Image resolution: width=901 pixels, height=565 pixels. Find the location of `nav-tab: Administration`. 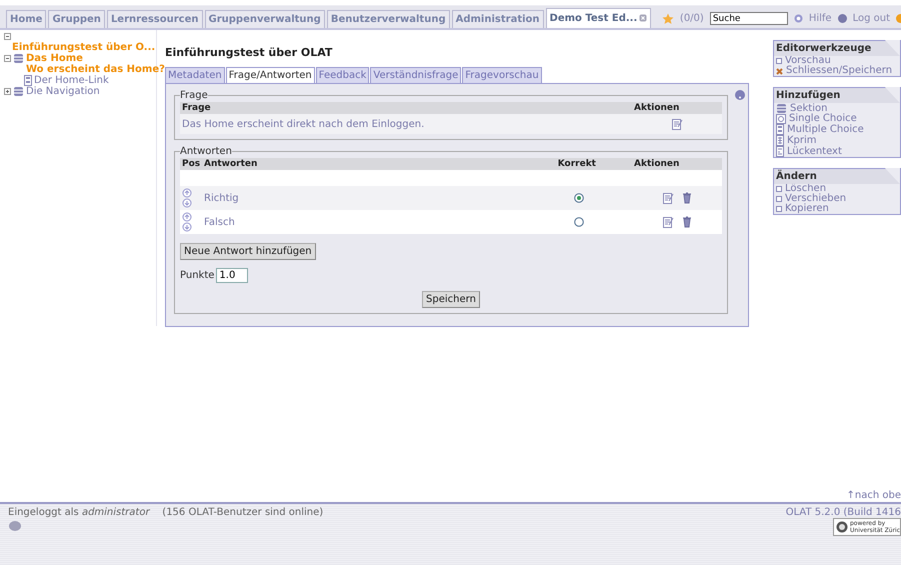

nav-tab: Administration is located at coordinates (498, 19).